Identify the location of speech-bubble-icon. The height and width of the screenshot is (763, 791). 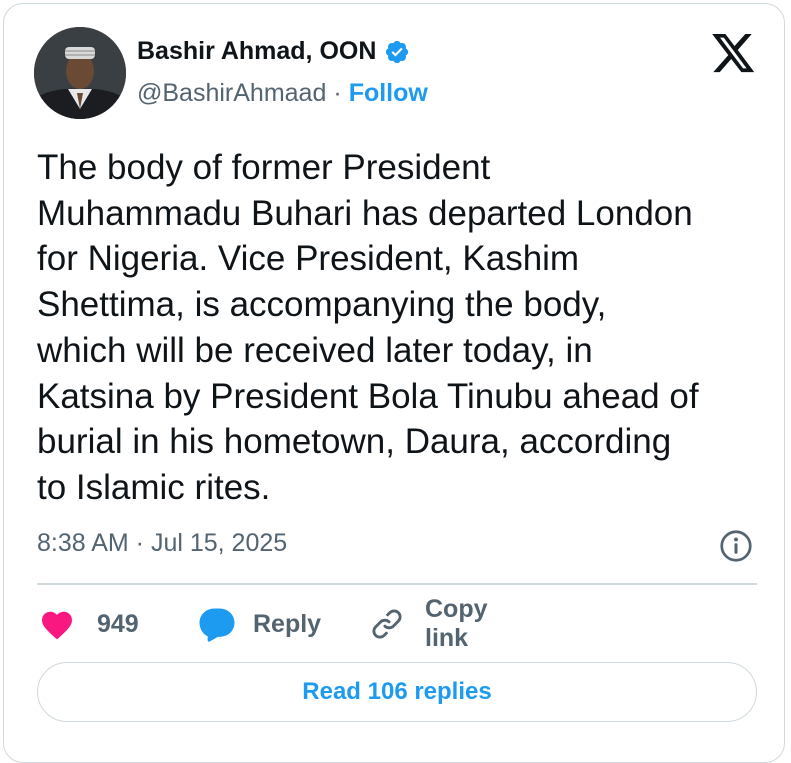
(217, 624).